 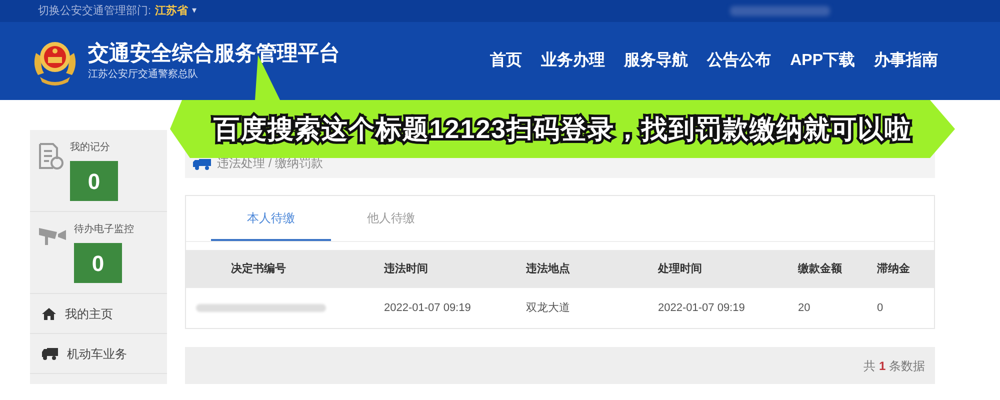 What do you see at coordinates (880, 308) in the screenshot?
I see `table-cell-text: 0` at bounding box center [880, 308].